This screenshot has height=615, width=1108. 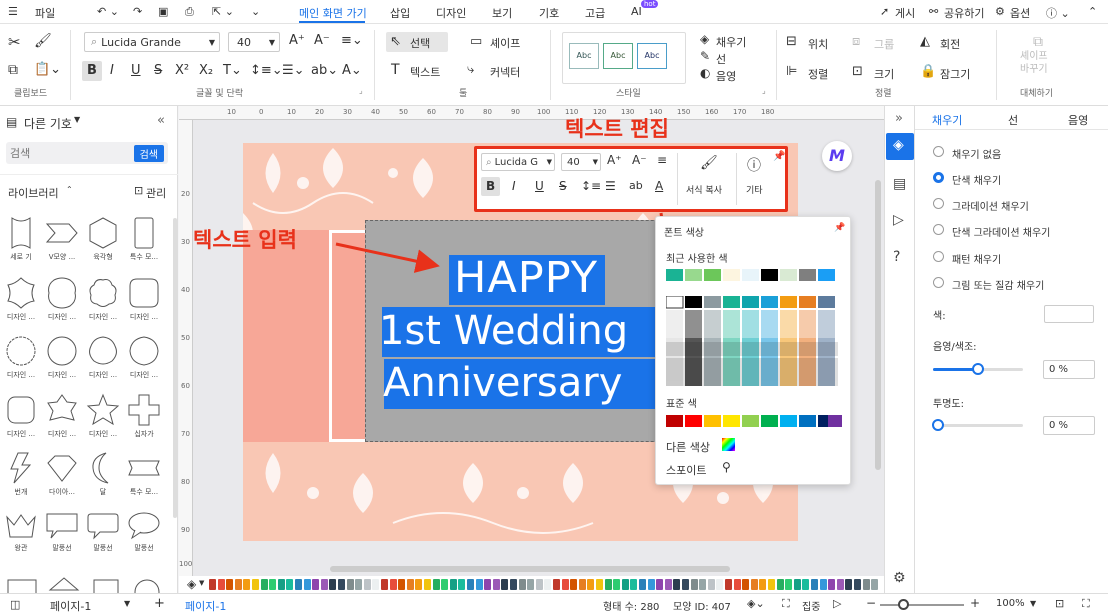 I want to click on bold-icon: B, so click(x=490, y=186).